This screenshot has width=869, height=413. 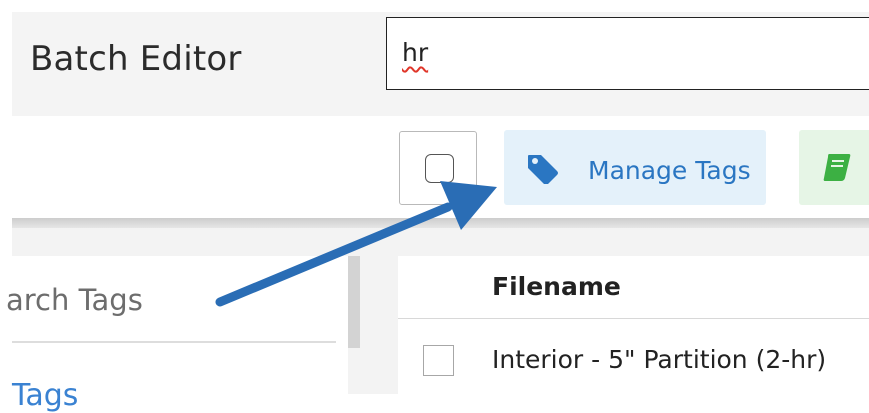 I want to click on manage-tags-label: Manage Tags, so click(x=669, y=170).